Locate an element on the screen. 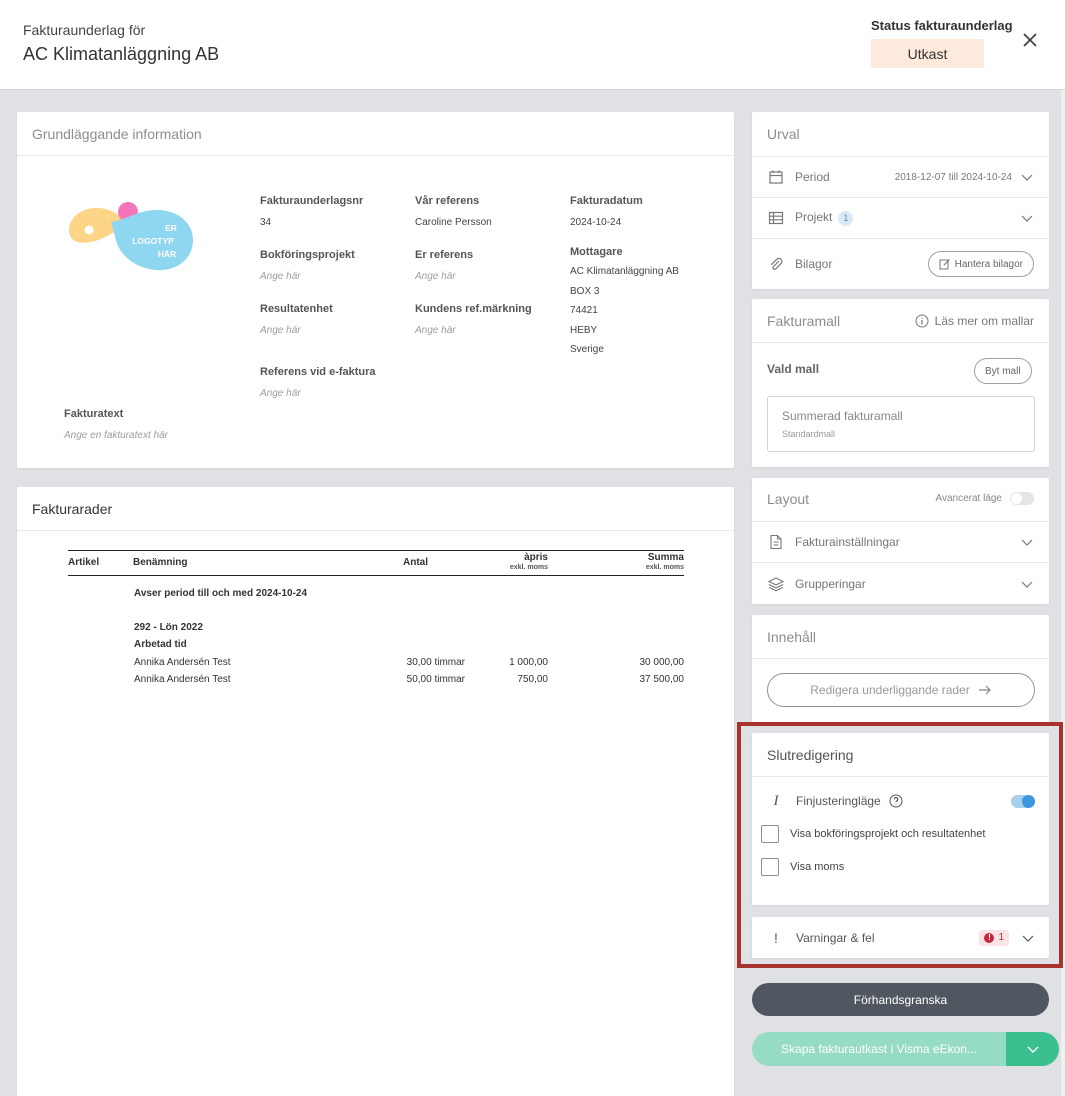 The width and height of the screenshot is (1065, 1096). finjustering-label: Finjusteringläge is located at coordinates (838, 801).